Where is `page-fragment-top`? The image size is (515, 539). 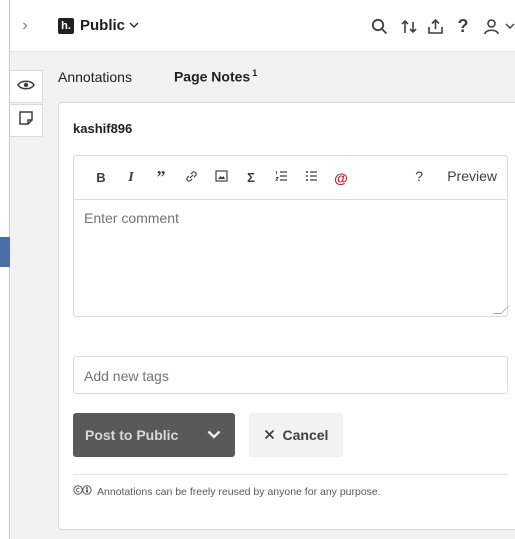 page-fragment-top is located at coordinates (5, 61).